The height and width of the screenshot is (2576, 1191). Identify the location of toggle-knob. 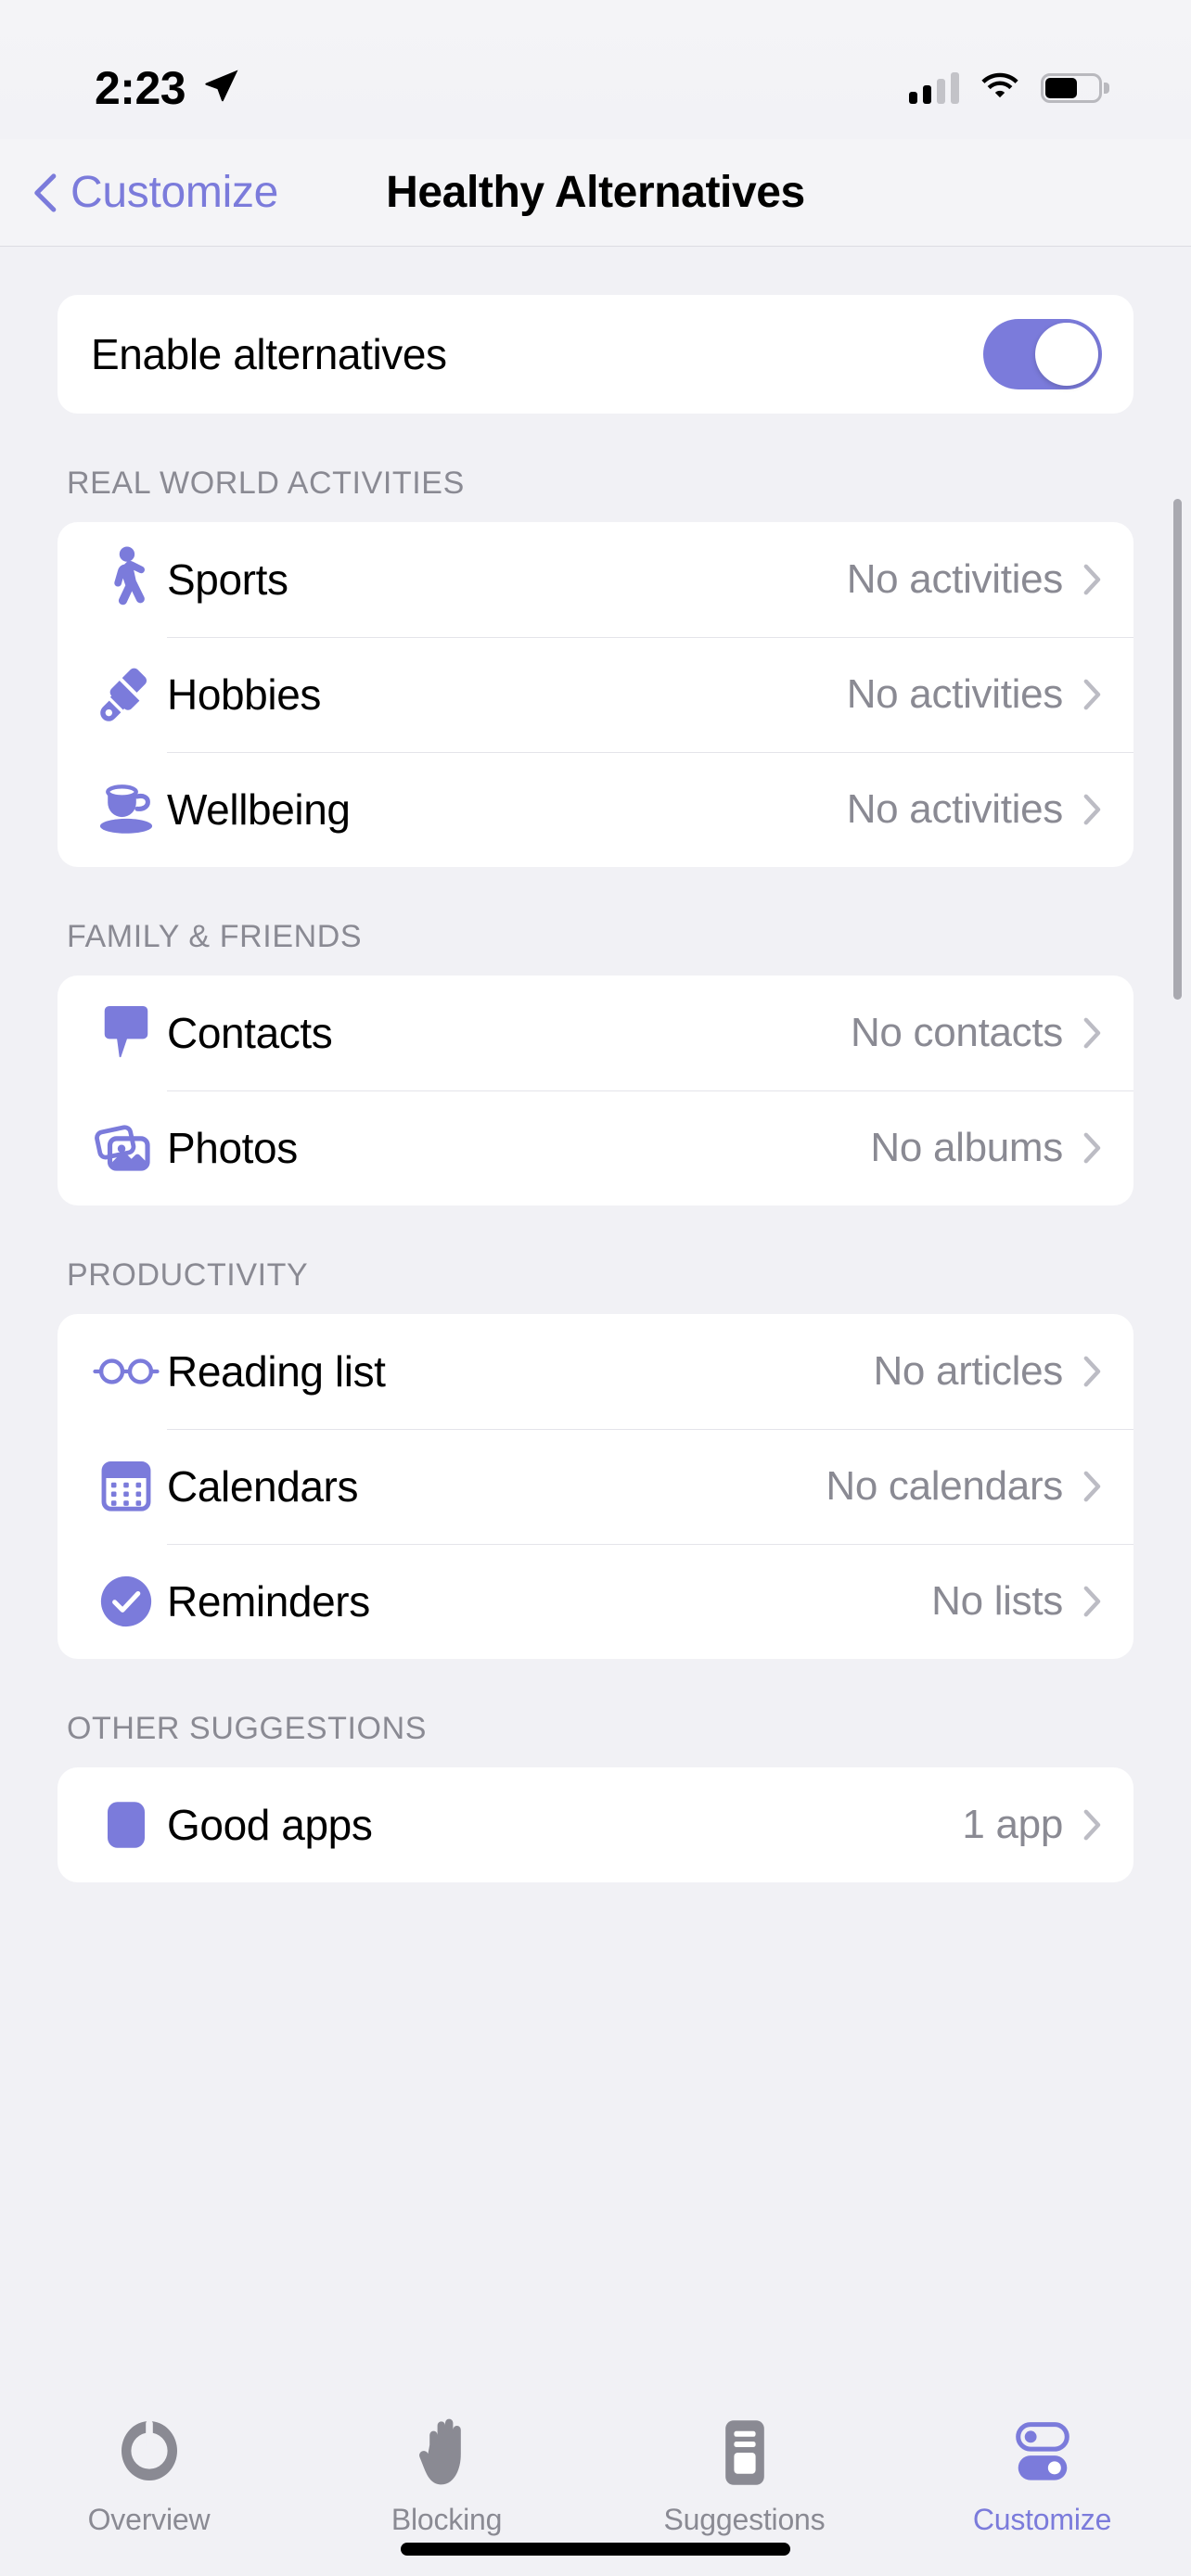
(1066, 354).